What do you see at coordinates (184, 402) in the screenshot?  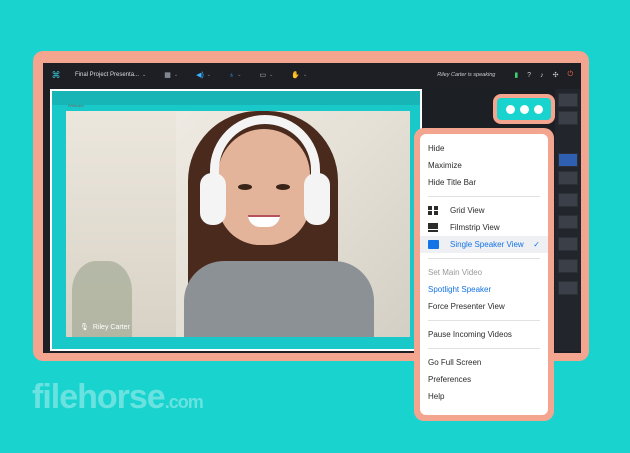 I see `watermark-suffix: .com` at bounding box center [184, 402].